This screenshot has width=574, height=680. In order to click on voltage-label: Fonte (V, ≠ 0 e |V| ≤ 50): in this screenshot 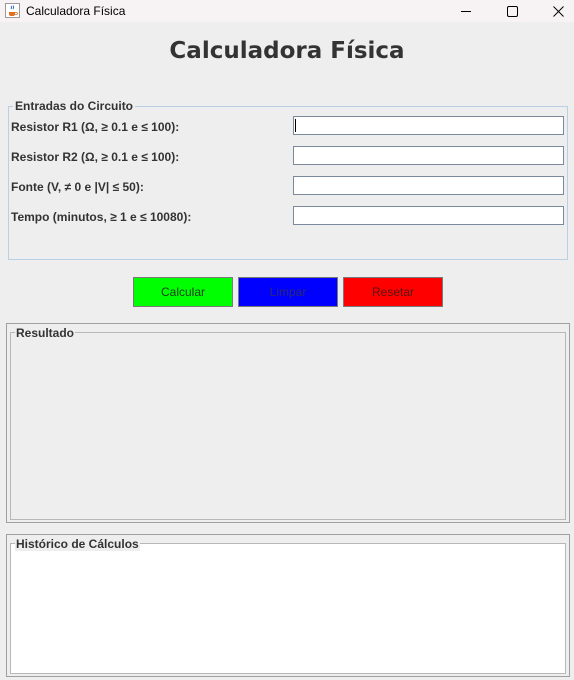, I will do `click(77, 187)`.